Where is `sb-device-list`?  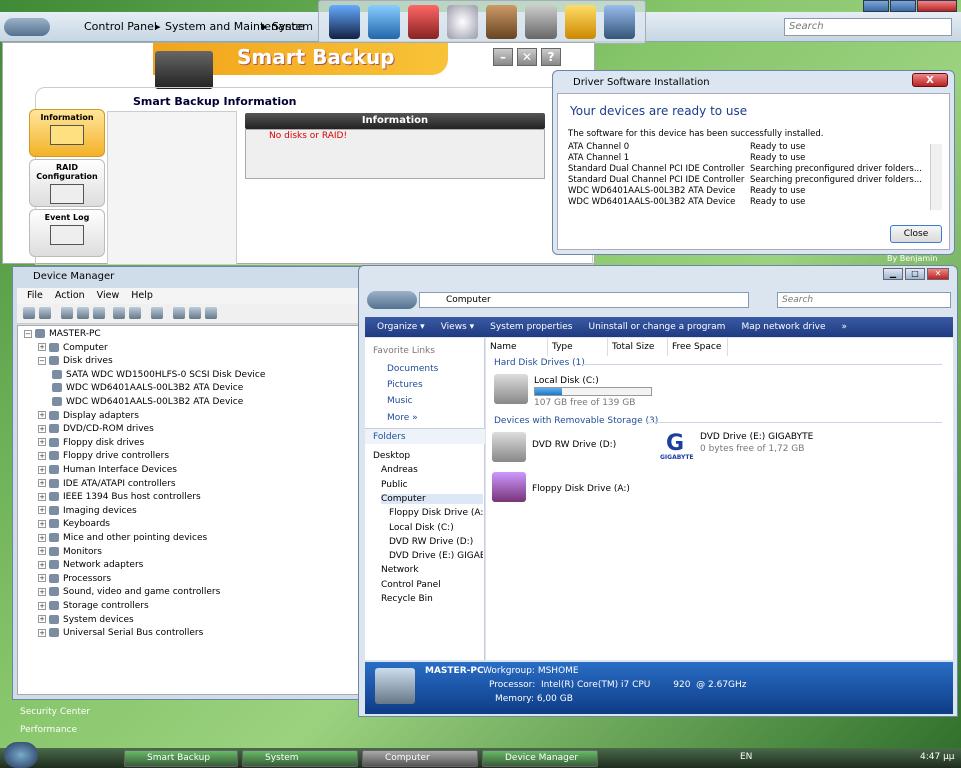
sb-device-list is located at coordinates (172, 188).